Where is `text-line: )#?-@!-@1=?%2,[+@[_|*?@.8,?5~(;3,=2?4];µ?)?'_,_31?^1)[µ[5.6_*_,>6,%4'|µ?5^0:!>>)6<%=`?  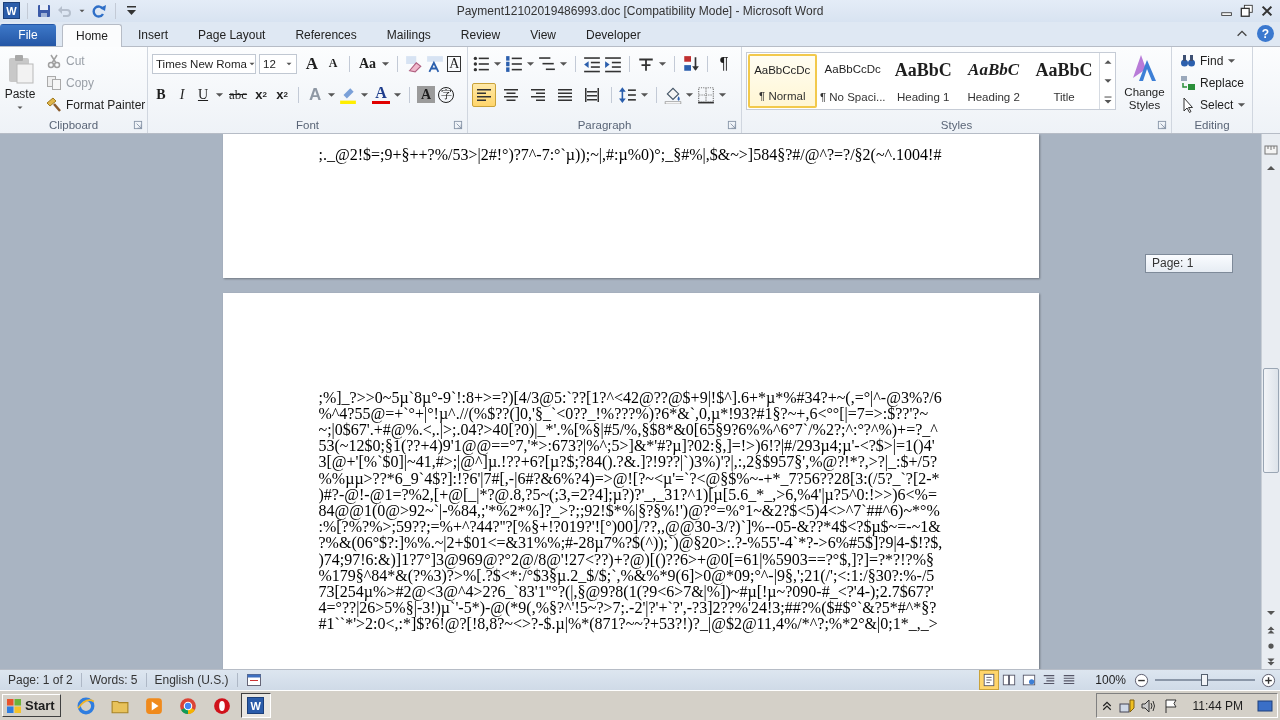
text-line: )#?-@!-@1=?%2,[+@[_|*?@.8,?5~(;3,=2?4];µ?)?'_,_31?^1)[µ[5.6_*_,>6,%4'|µ?5^0:!>>)6<%= is located at coordinates (627, 495).